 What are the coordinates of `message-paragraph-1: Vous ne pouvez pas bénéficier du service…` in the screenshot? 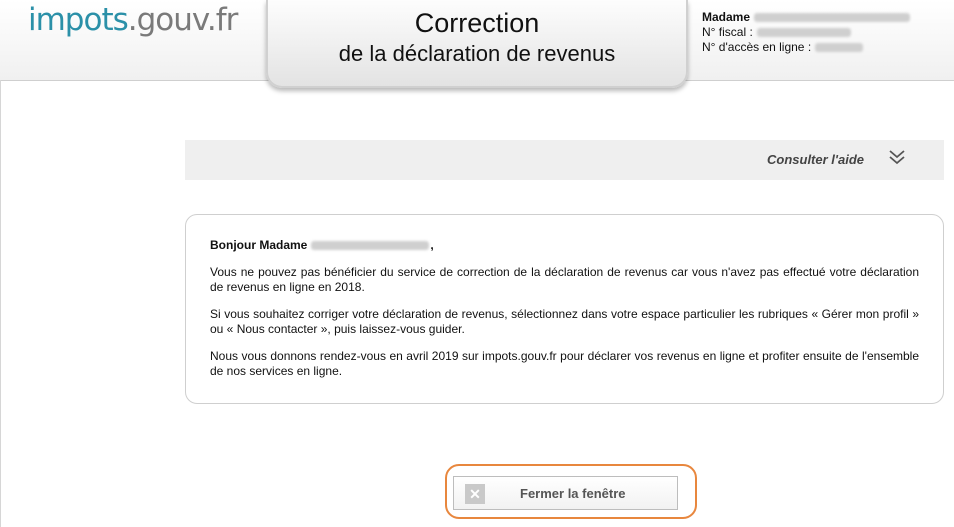 It's located at (564, 279).